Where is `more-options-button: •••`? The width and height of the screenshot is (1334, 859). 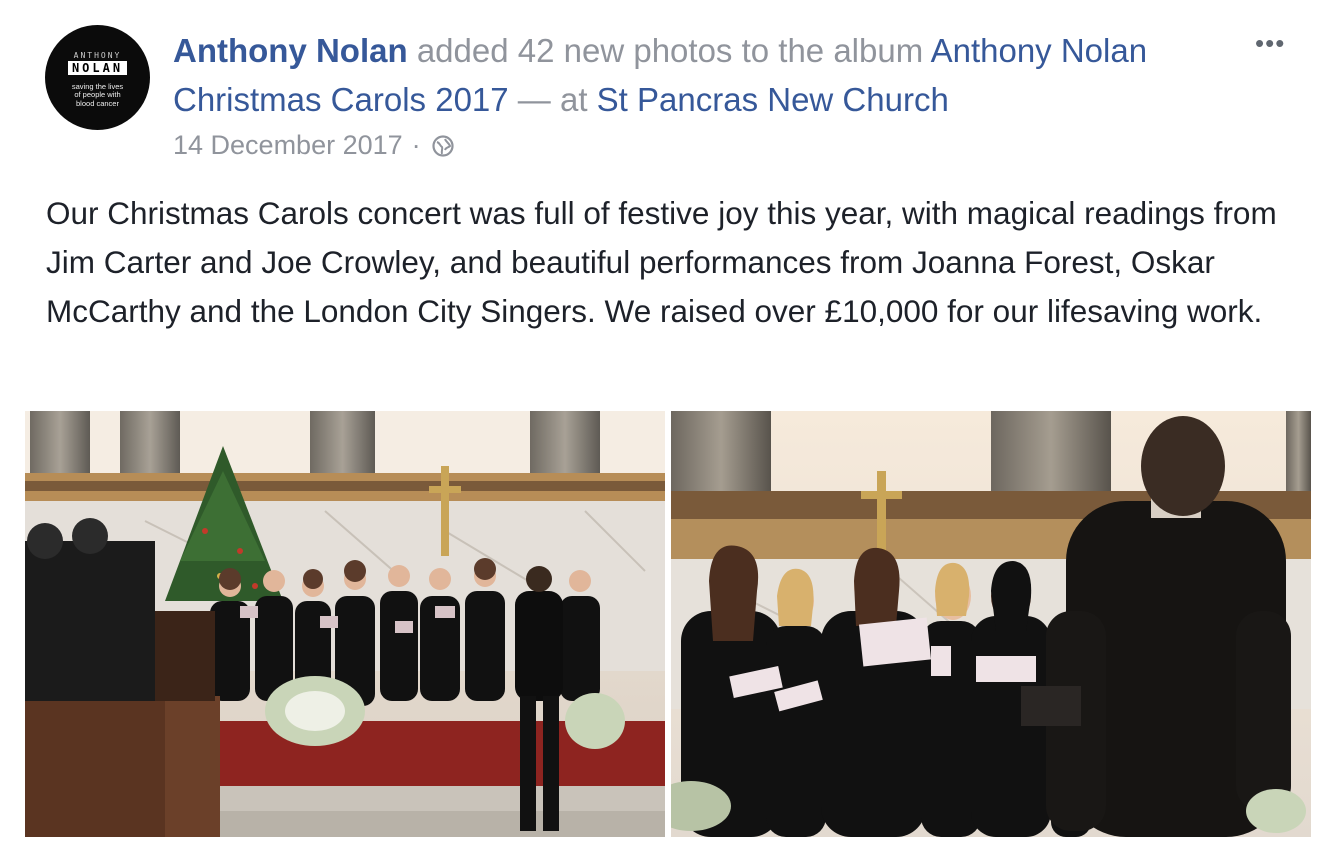
more-options-button: ••• is located at coordinates (1270, 43).